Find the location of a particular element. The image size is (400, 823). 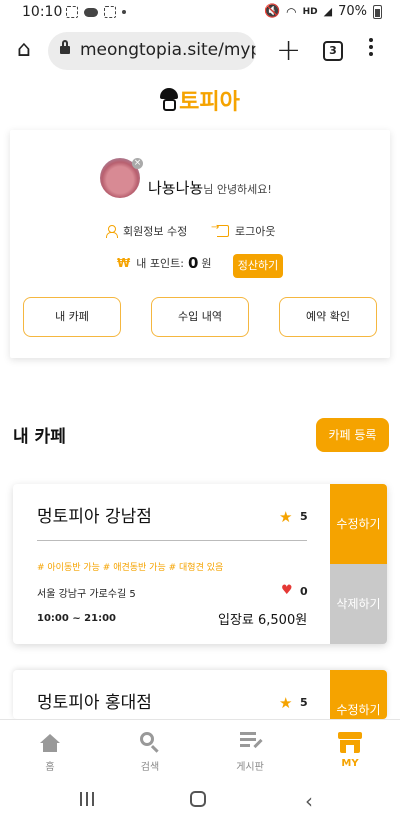

browser-toolbar: ⌂ meongtopia.site/mypa + 3 is located at coordinates (200, 51).